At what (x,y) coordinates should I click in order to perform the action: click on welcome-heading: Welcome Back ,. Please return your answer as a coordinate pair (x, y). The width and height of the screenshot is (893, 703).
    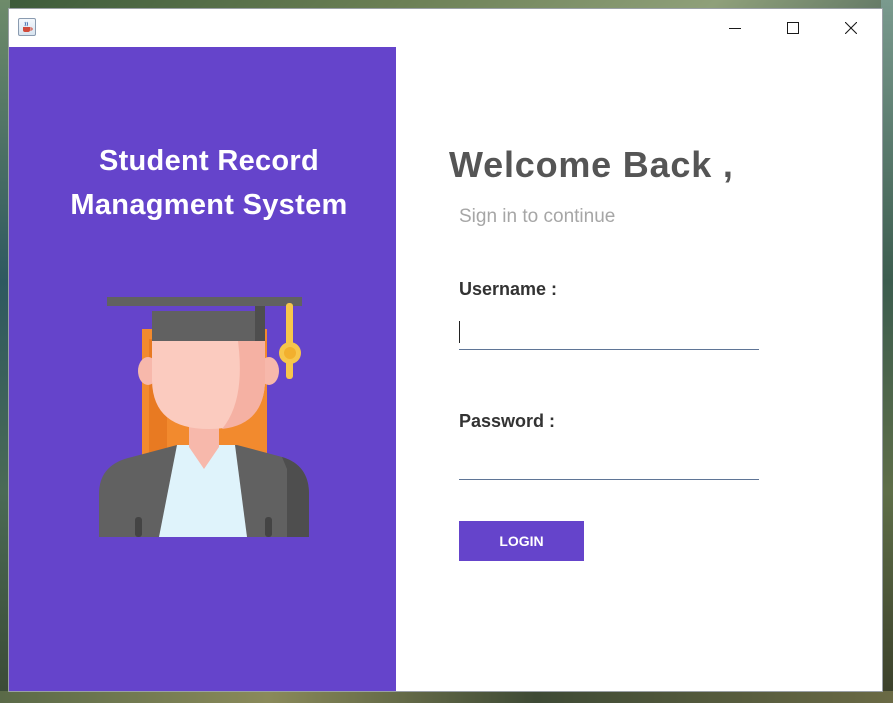
    Looking at the image, I should click on (591, 164).